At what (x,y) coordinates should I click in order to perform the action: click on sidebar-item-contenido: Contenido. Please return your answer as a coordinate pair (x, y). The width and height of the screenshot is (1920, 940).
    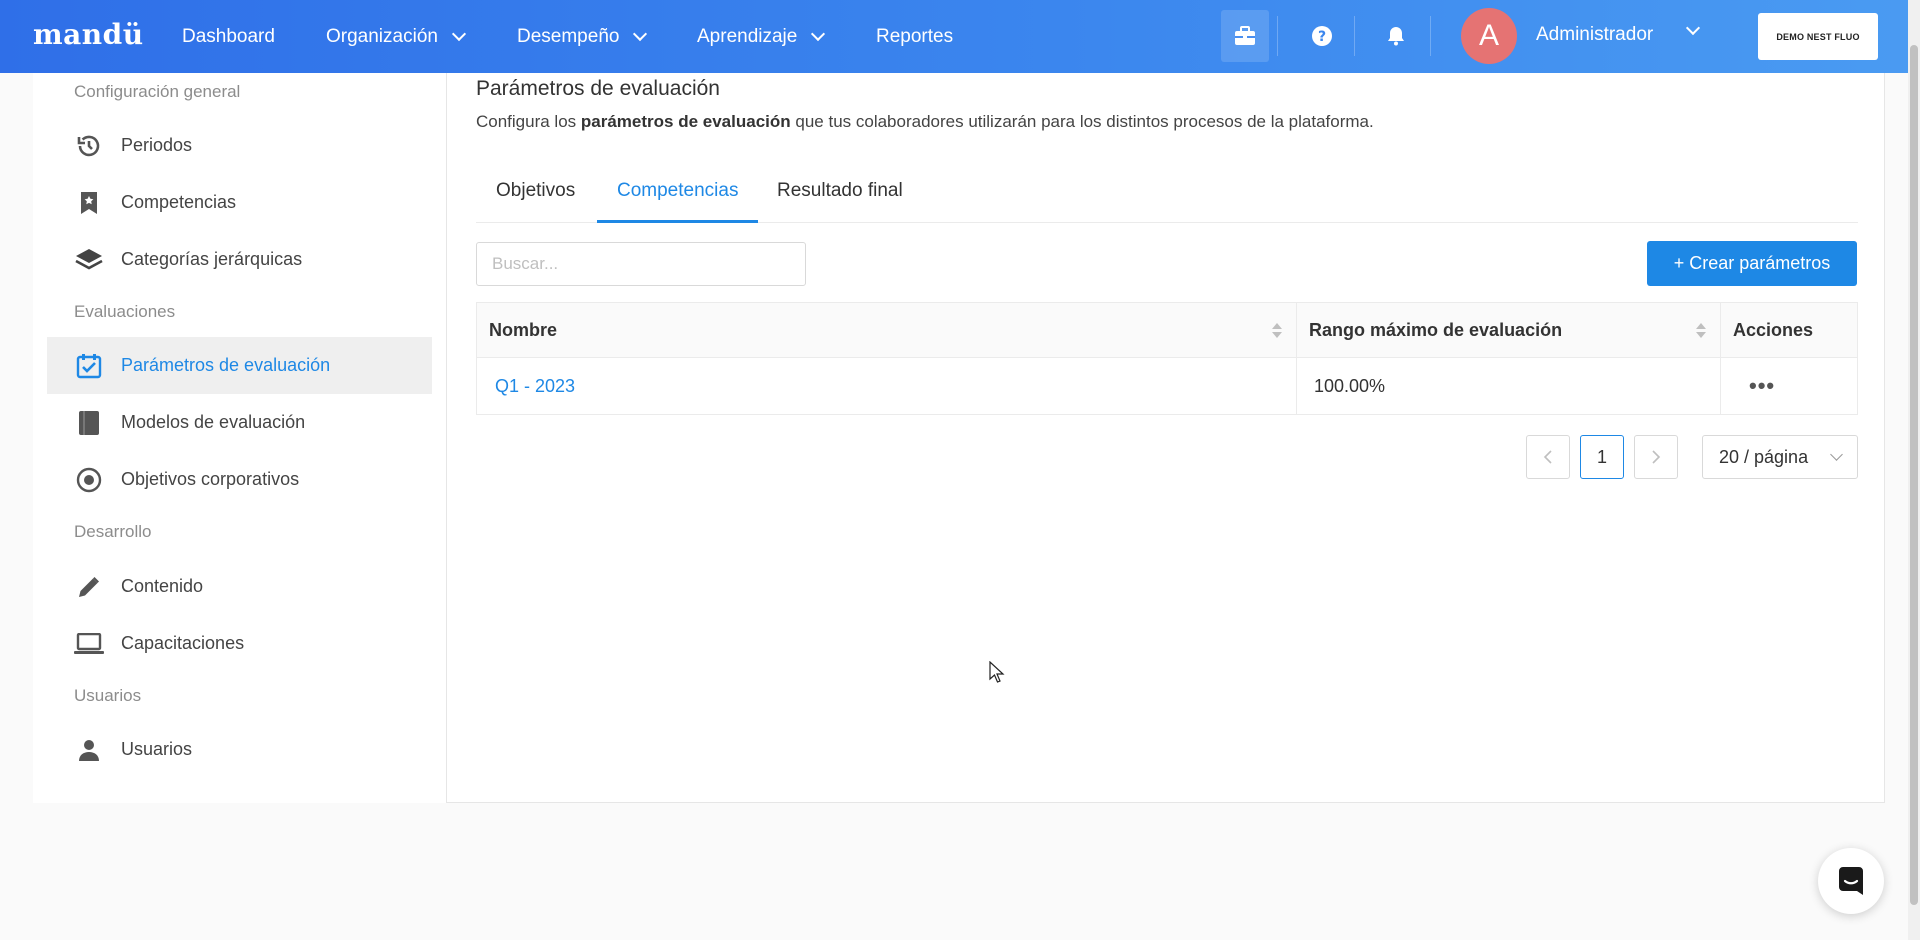
    Looking at the image, I should click on (239, 586).